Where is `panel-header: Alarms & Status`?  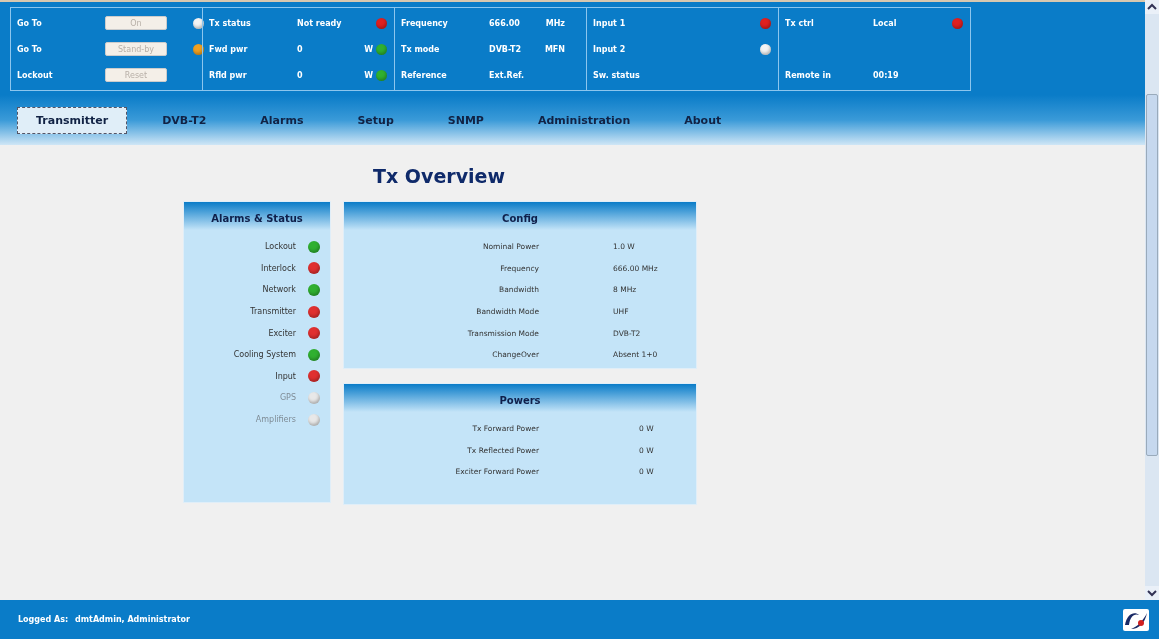
panel-header: Alarms & Status is located at coordinates (257, 216).